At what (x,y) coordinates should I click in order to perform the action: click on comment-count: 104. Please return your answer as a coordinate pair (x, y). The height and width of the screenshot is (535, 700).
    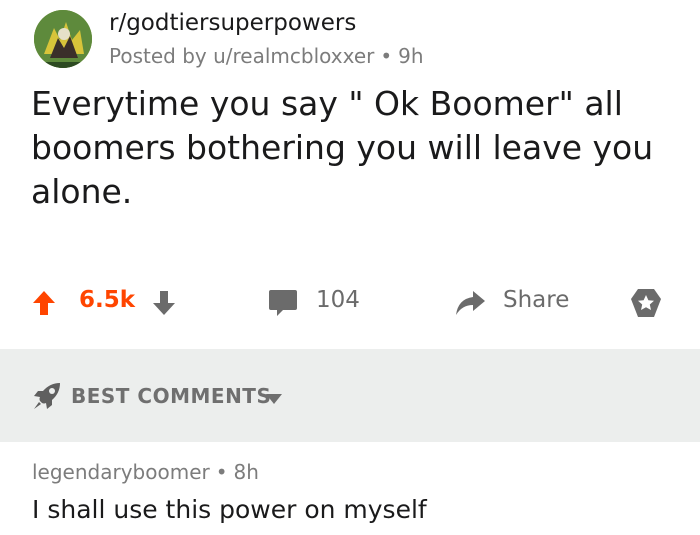
    Looking at the image, I should click on (338, 300).